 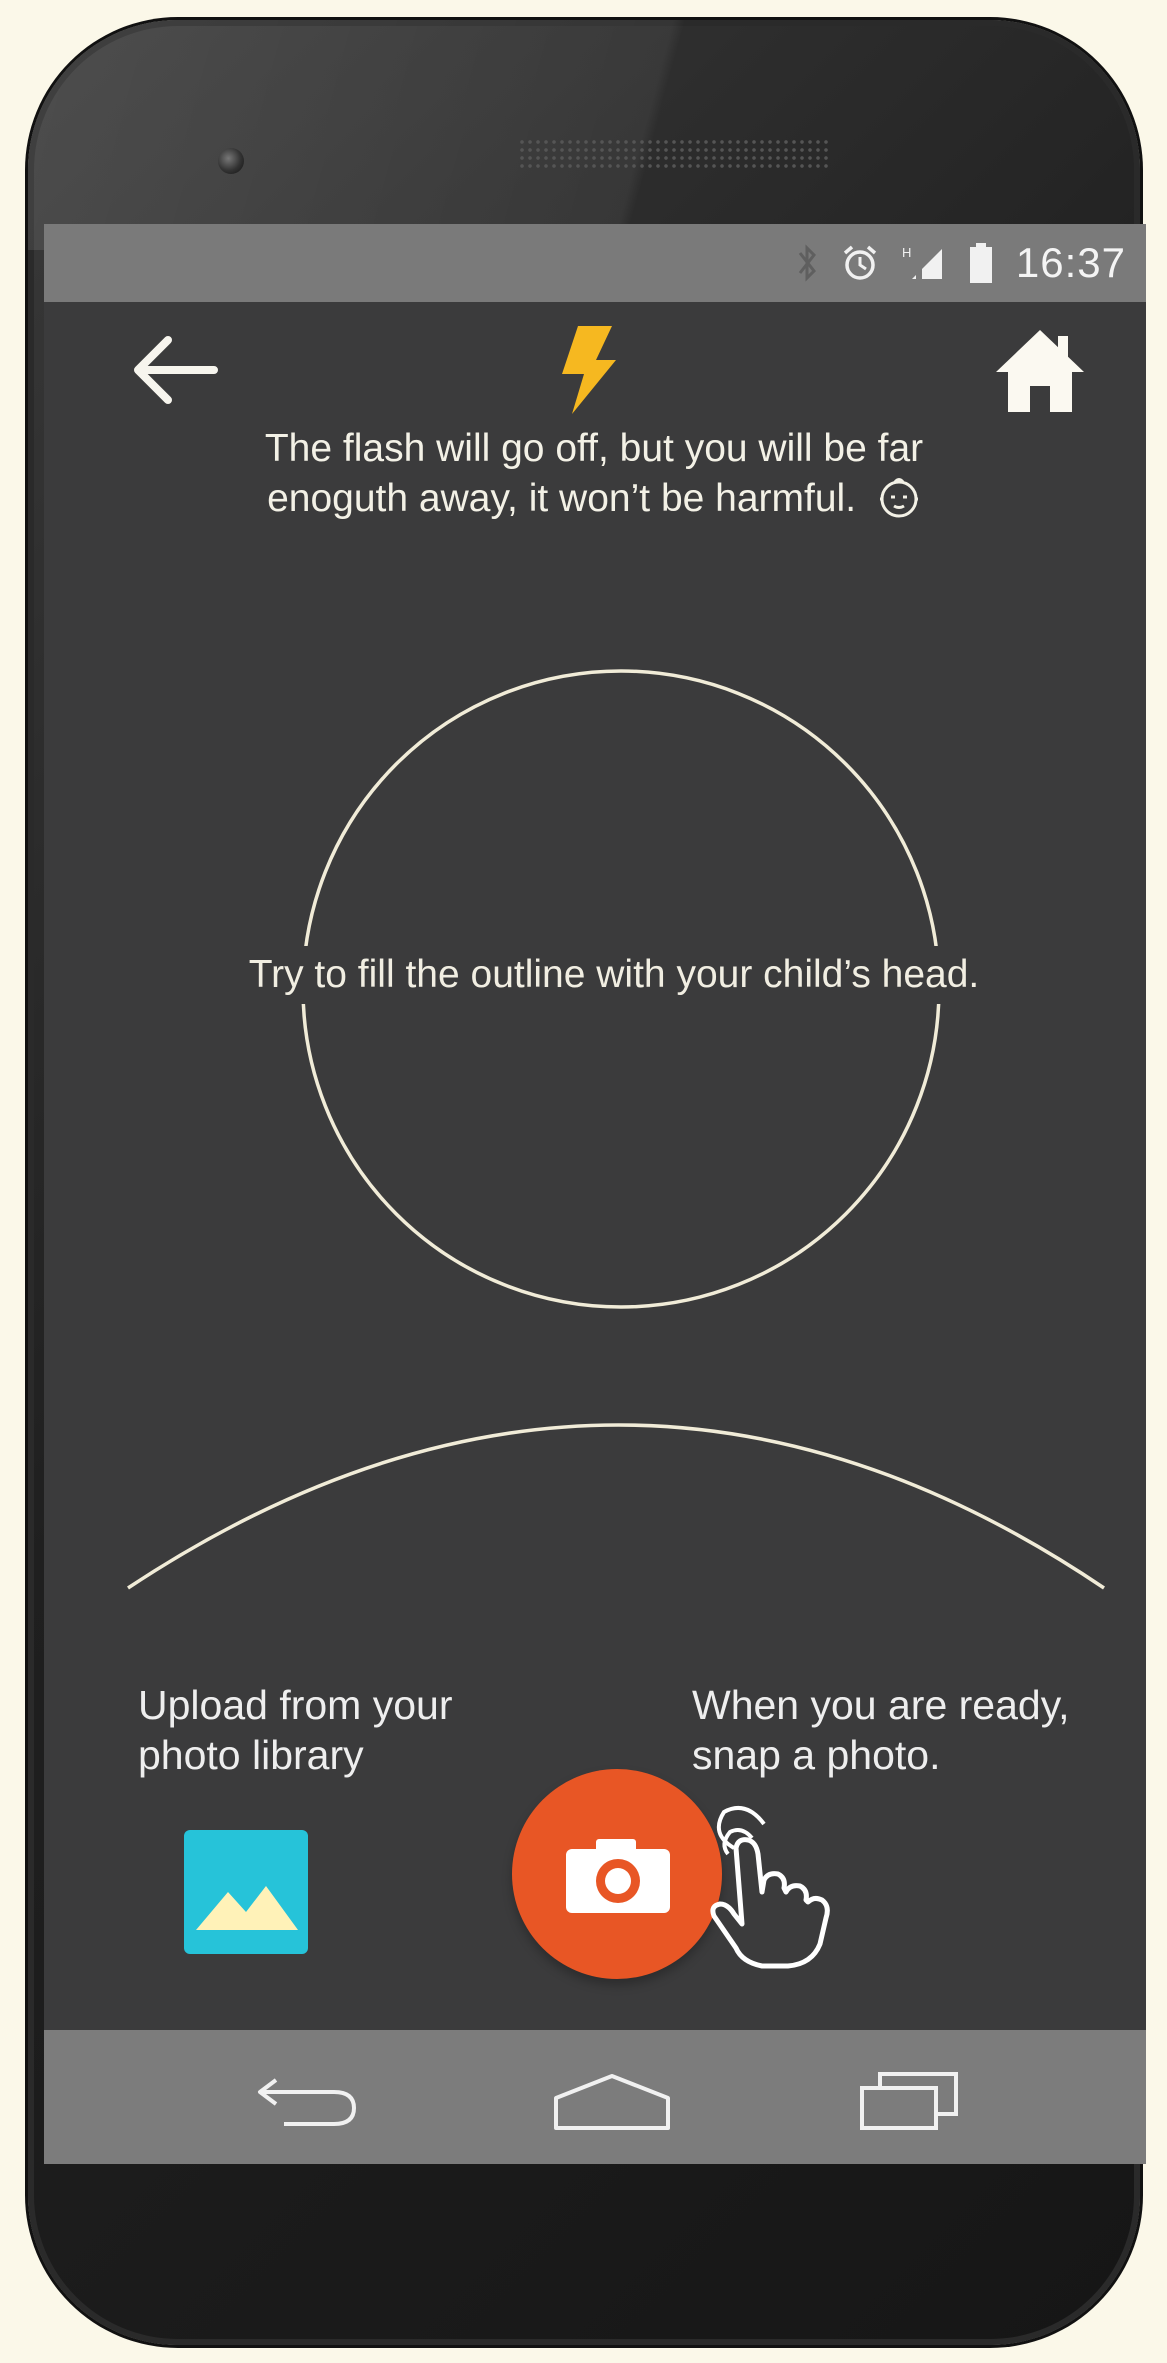 I want to click on nav-home-button, so click(x=612, y=2101).